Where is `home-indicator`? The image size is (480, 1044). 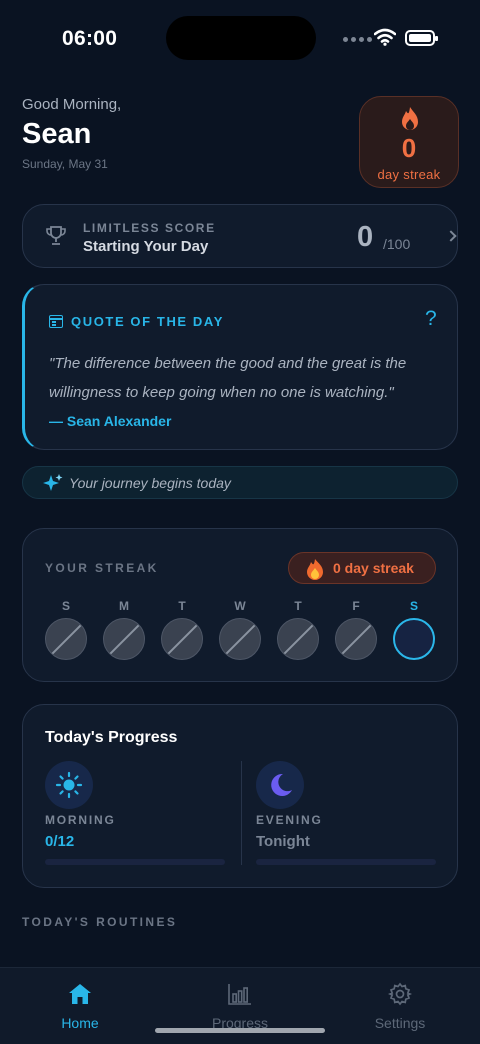
home-indicator is located at coordinates (240, 1030).